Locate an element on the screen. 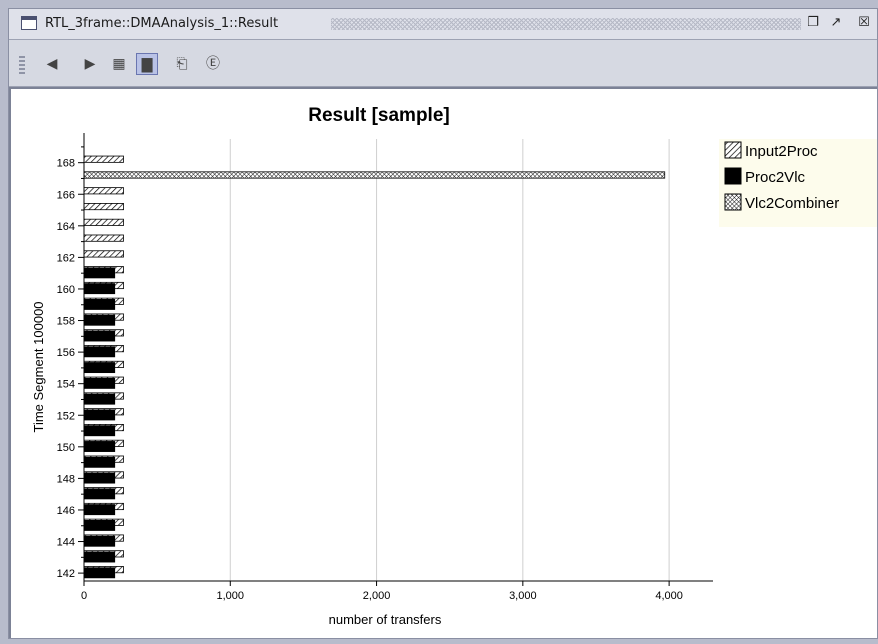  legend-label: Input2Proc is located at coordinates (781, 151).